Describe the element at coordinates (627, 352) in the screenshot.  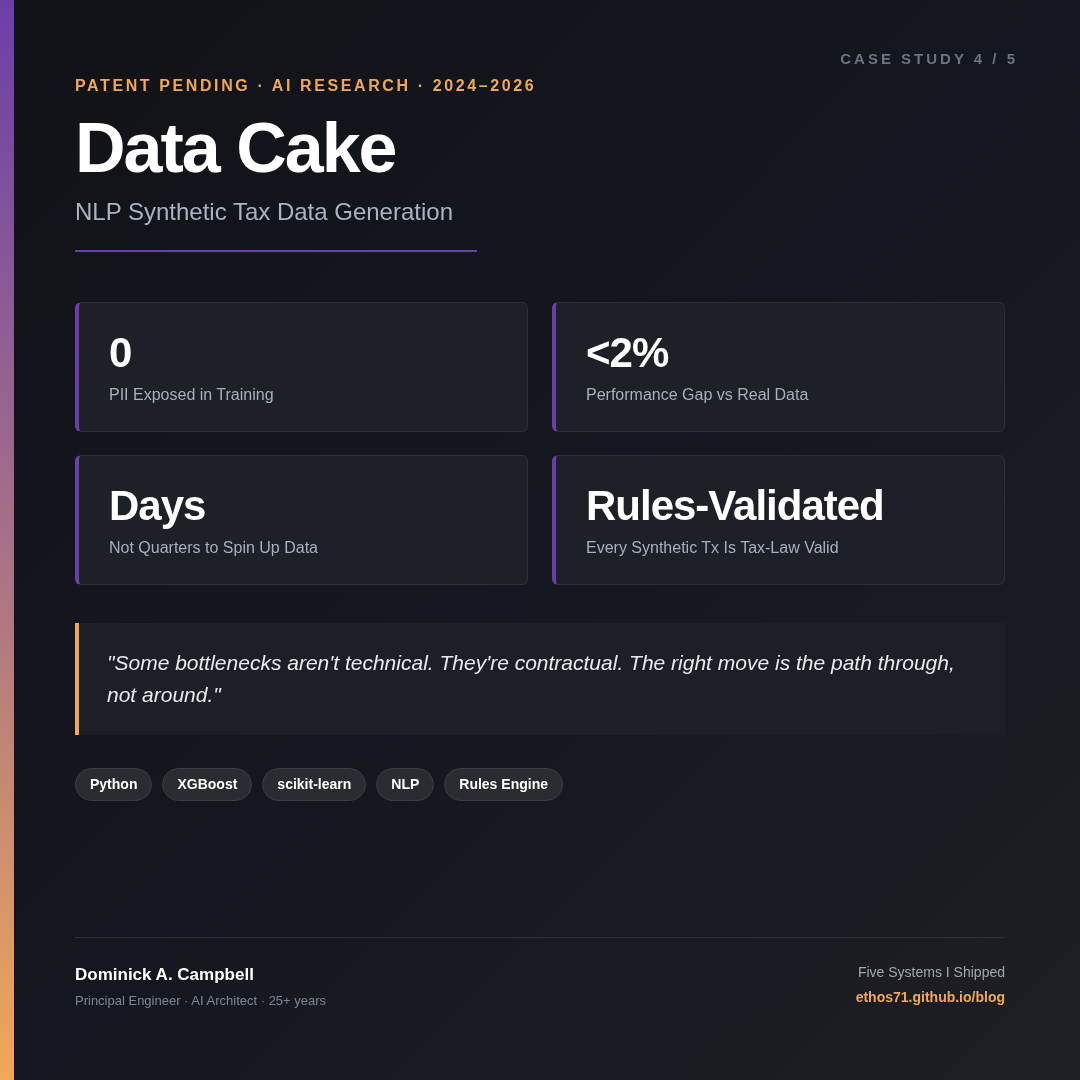
I see `stat-value: <2%` at that location.